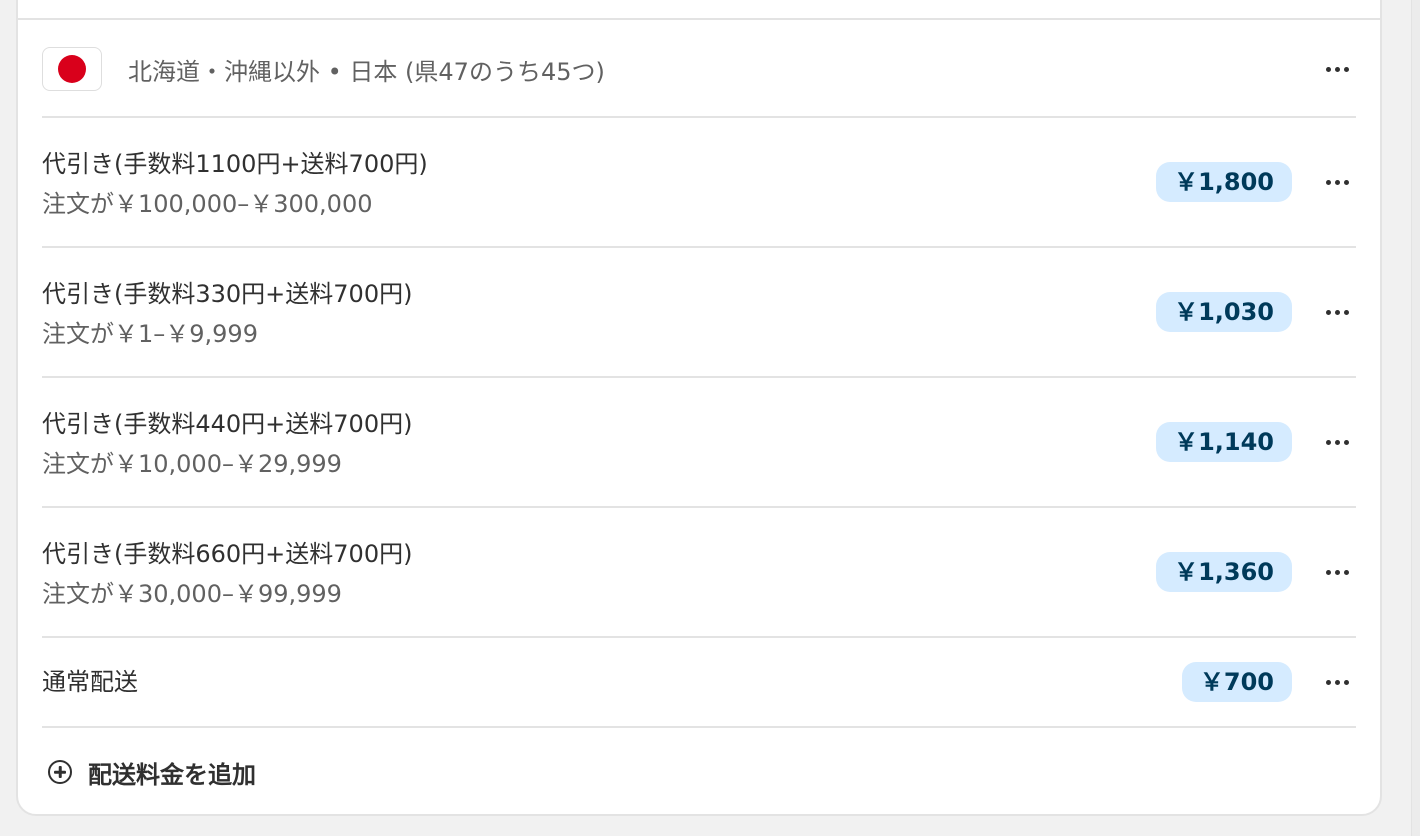 The width and height of the screenshot is (1420, 836). I want to click on rate-text: 代引き(手数料330円+送料700円) 注文が￥1–￥9,999, so click(227, 314).